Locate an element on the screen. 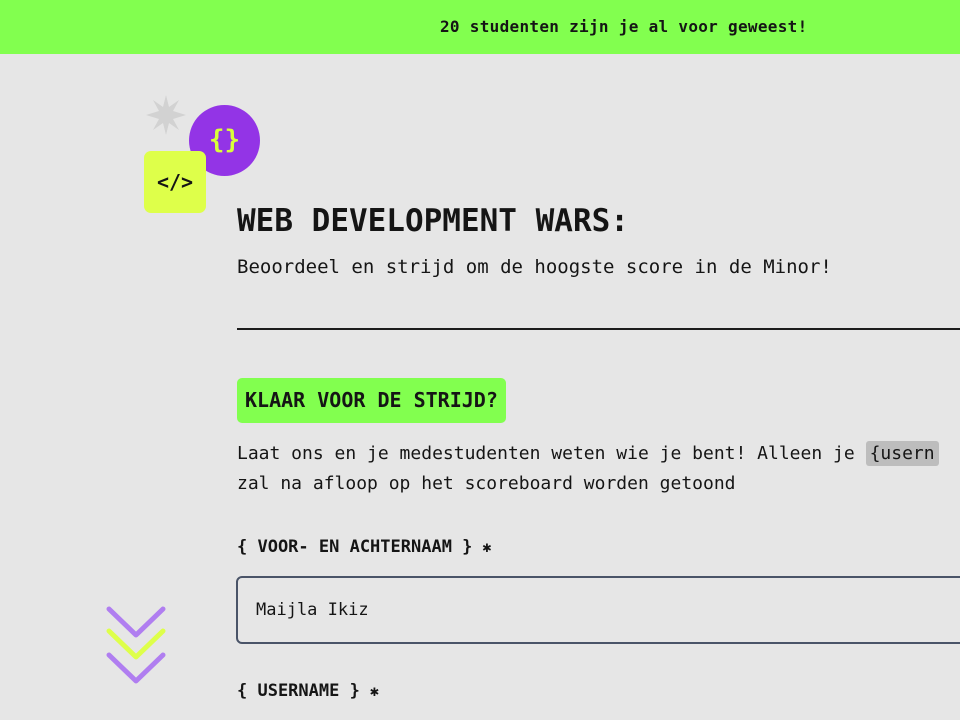 The height and width of the screenshot is (720, 960). top-banner: 20 studenten zijn je al voor geweest! is located at coordinates (480, 27).